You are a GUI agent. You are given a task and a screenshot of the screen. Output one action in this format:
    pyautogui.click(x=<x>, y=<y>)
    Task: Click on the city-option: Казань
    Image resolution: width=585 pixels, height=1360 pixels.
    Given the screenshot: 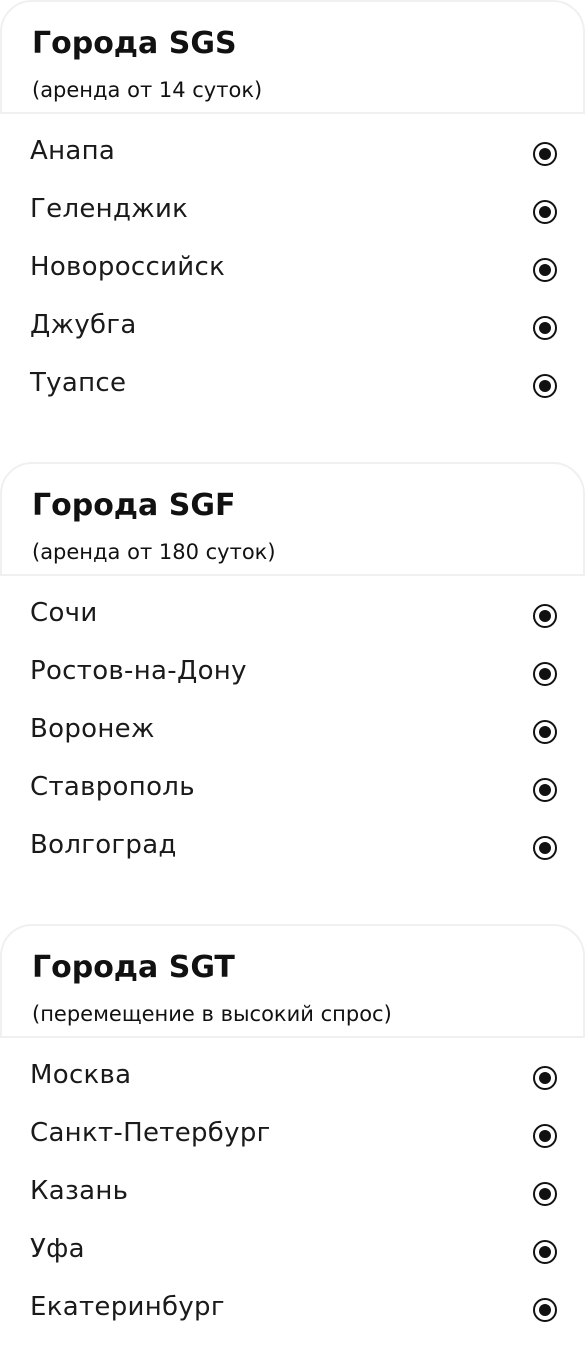 What is the action you would take?
    pyautogui.click(x=292, y=1183)
    